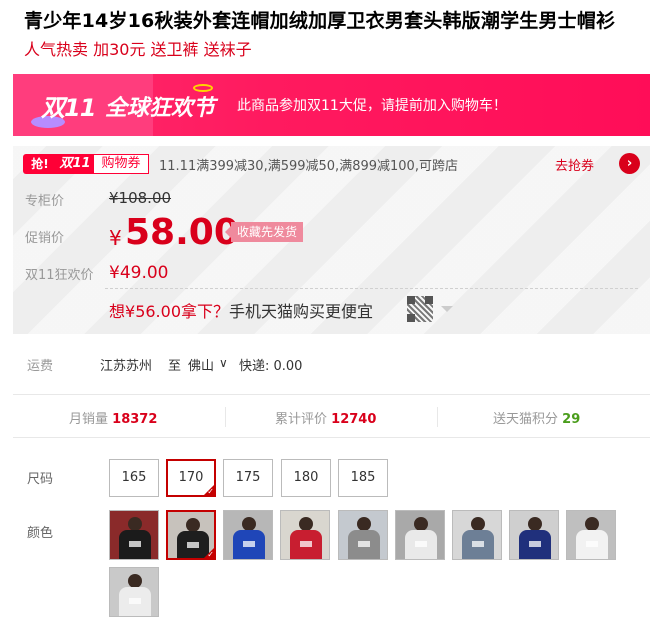 This screenshot has width=661, height=620. What do you see at coordinates (121, 164) in the screenshot?
I see `shopping-coupon-tag: 购物券` at bounding box center [121, 164].